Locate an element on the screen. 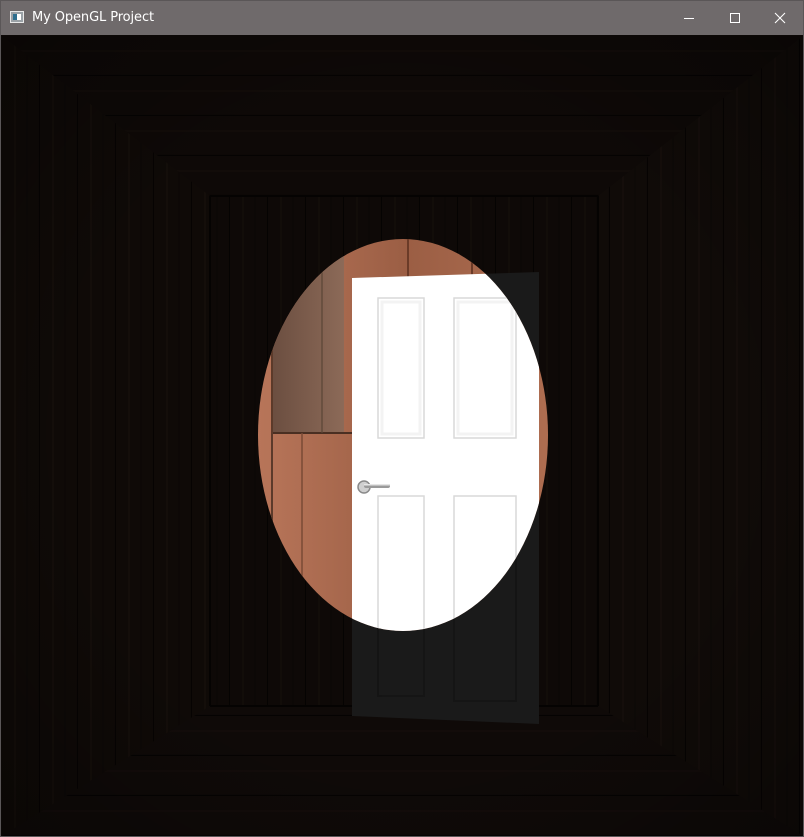 Image resolution: width=804 pixels, height=837 pixels. maximize-button is located at coordinates (735, 18).